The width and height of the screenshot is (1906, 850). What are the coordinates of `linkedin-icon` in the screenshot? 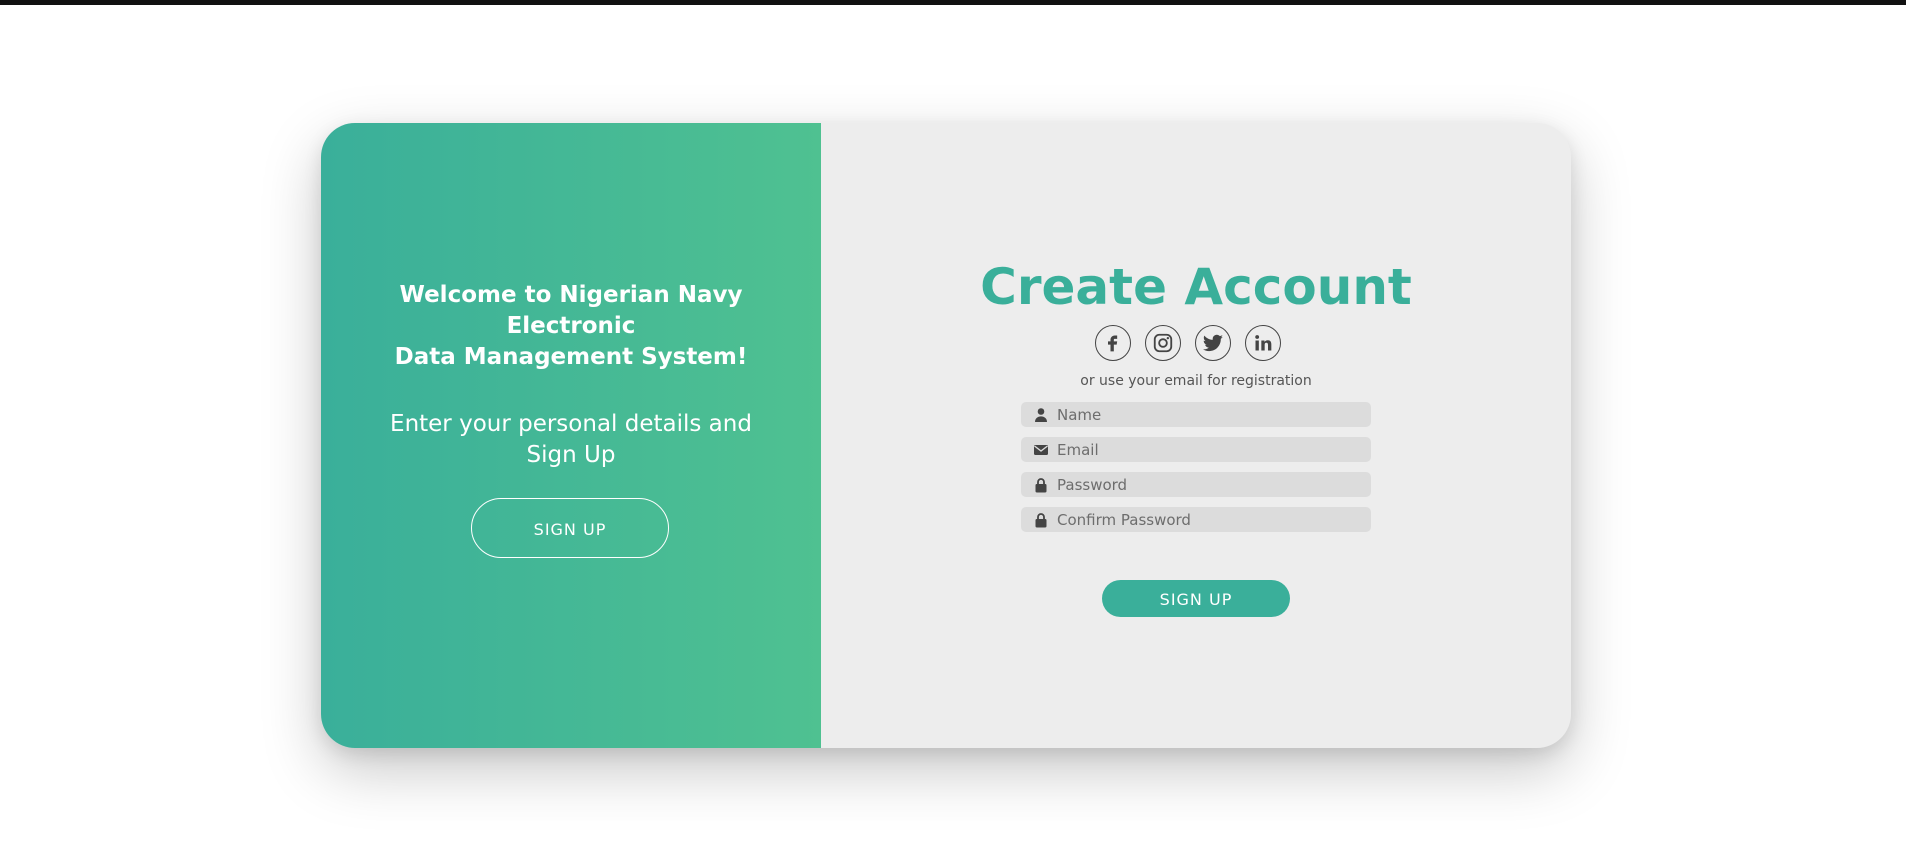 It's located at (1263, 343).